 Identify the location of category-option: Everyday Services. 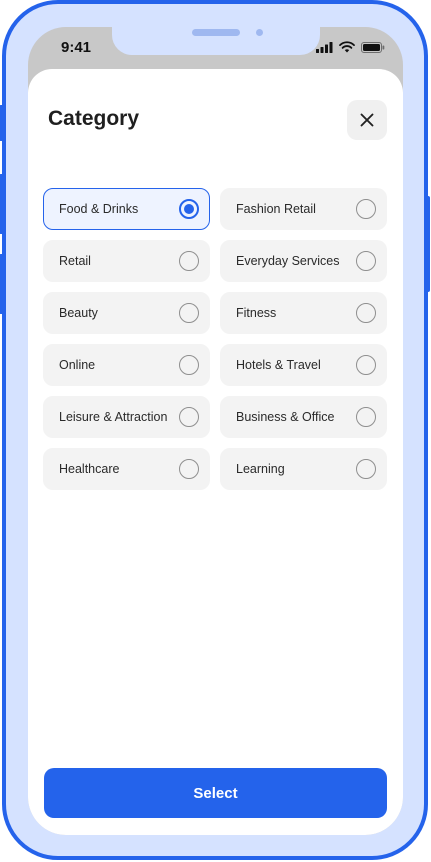
(303, 261).